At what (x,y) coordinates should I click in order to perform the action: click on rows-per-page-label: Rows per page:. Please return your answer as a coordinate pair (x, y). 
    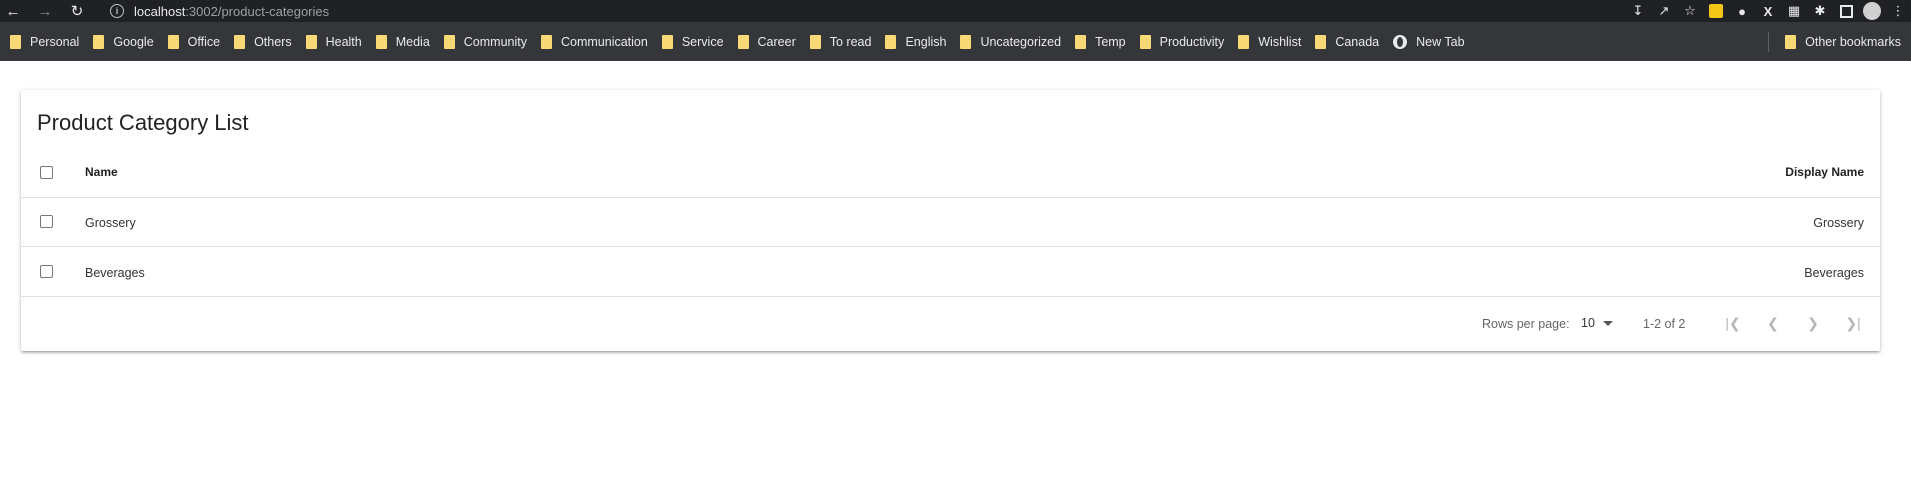
    Looking at the image, I should click on (1526, 324).